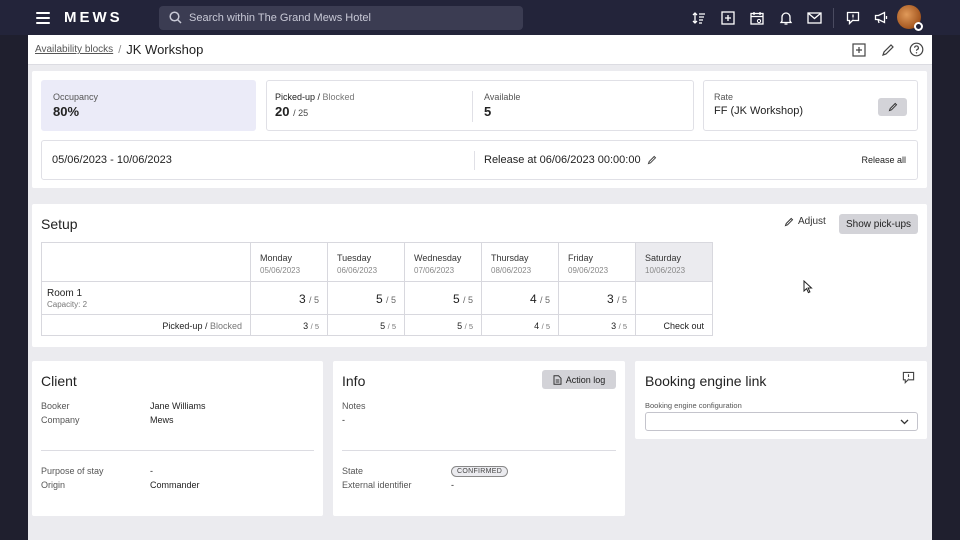  I want to click on help-icon, so click(916, 49).